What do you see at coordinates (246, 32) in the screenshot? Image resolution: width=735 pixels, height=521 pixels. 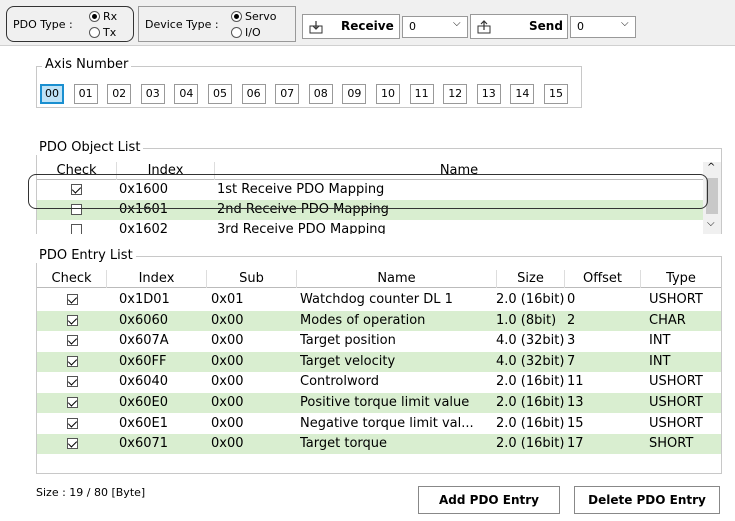 I see `device-type-io-radio: I/O` at bounding box center [246, 32].